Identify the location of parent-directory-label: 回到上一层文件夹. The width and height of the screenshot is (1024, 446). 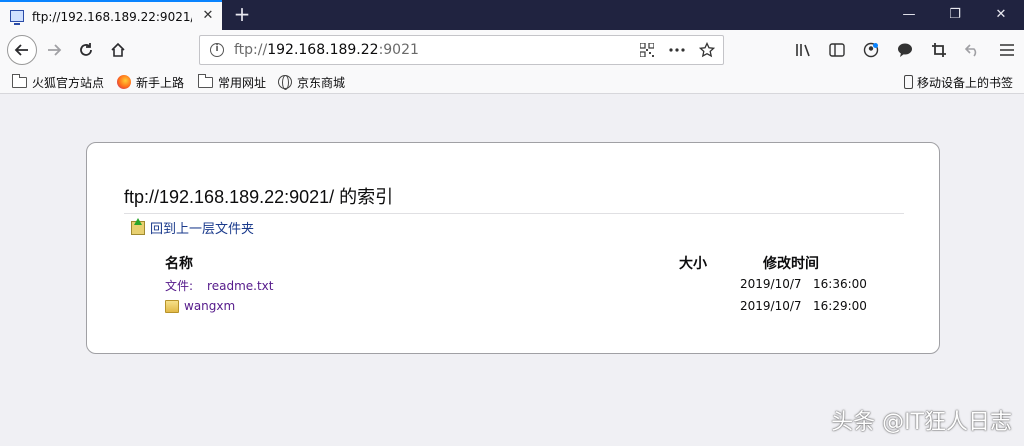
(202, 229).